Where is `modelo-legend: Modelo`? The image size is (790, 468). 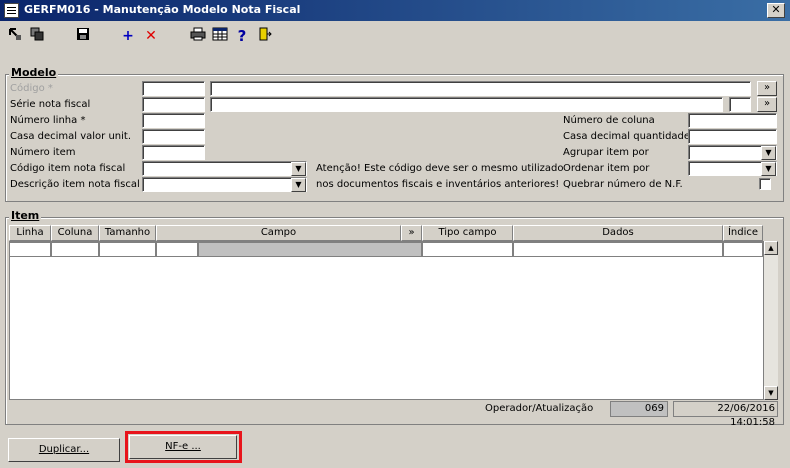 modelo-legend: Modelo is located at coordinates (34, 72).